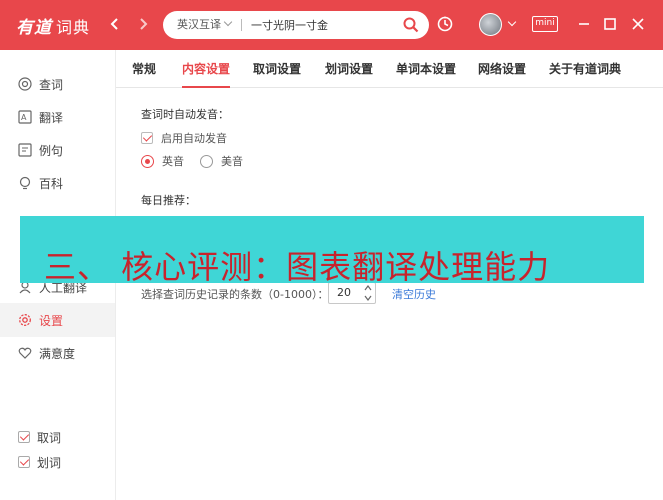  I want to click on sidebar-item-label: 百科, so click(51, 183).